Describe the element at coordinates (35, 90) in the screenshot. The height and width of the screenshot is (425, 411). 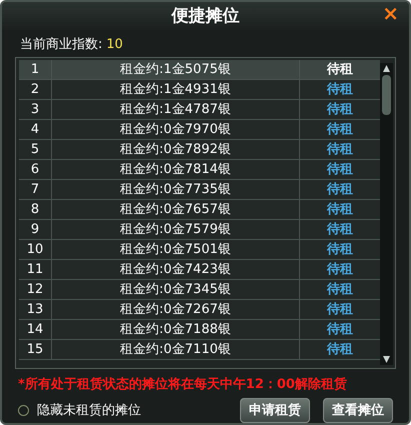
I see `row-number: 2` at that location.